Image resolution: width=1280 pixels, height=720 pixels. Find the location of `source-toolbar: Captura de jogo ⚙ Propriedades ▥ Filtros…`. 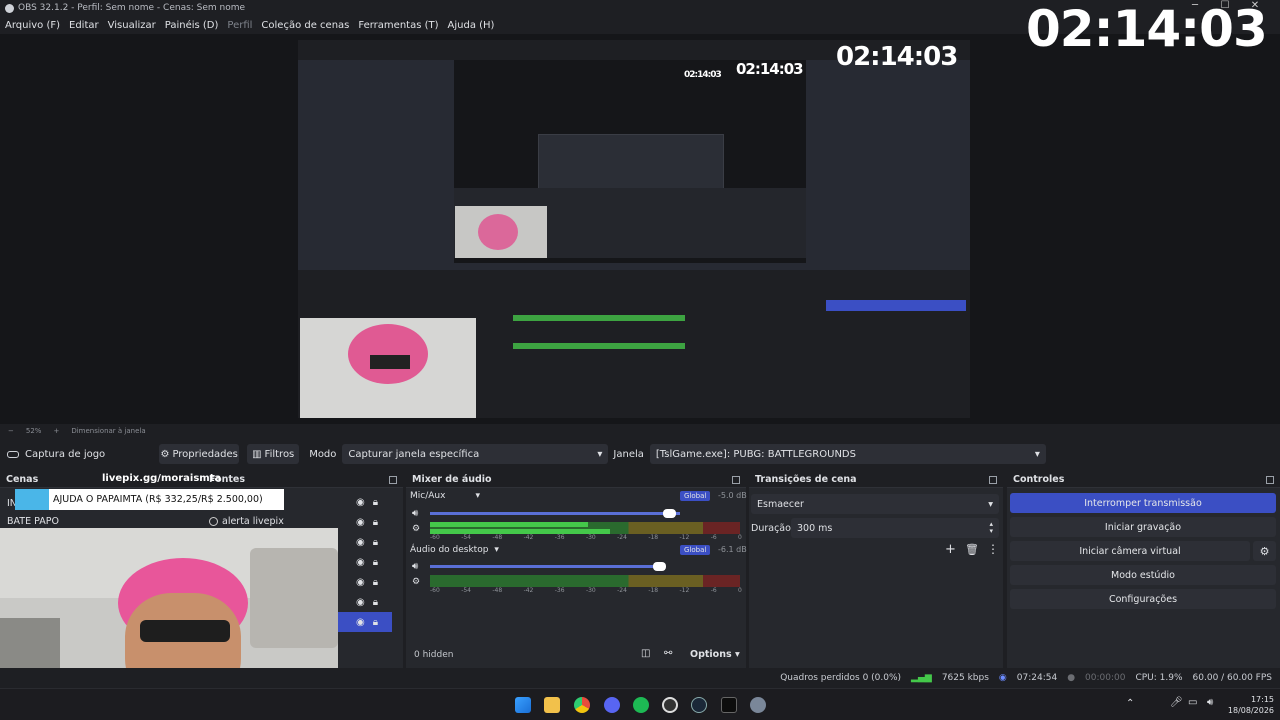

source-toolbar: Captura de jogo ⚙ Propriedades ▥ Filtros… is located at coordinates (640, 454).